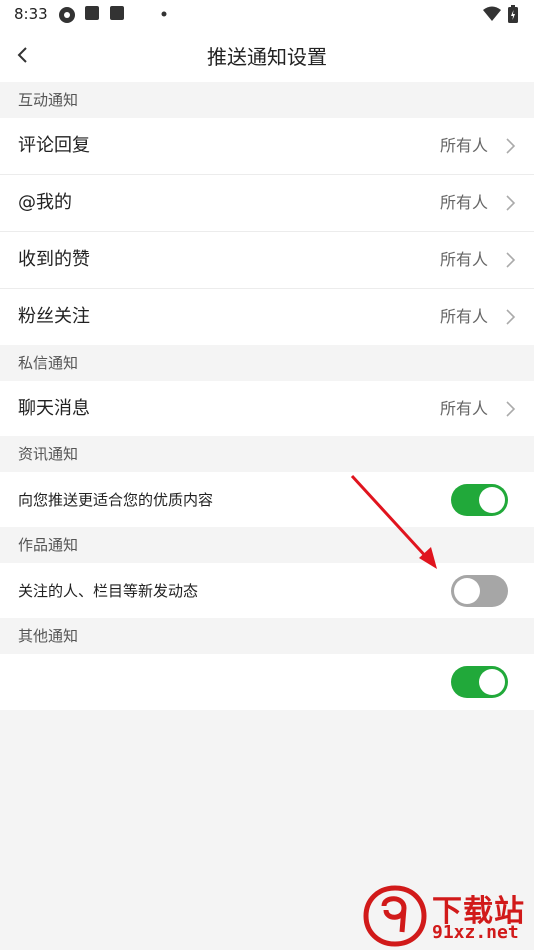 This screenshot has width=534, height=950. I want to click on row-other-notification, so click(267, 682).